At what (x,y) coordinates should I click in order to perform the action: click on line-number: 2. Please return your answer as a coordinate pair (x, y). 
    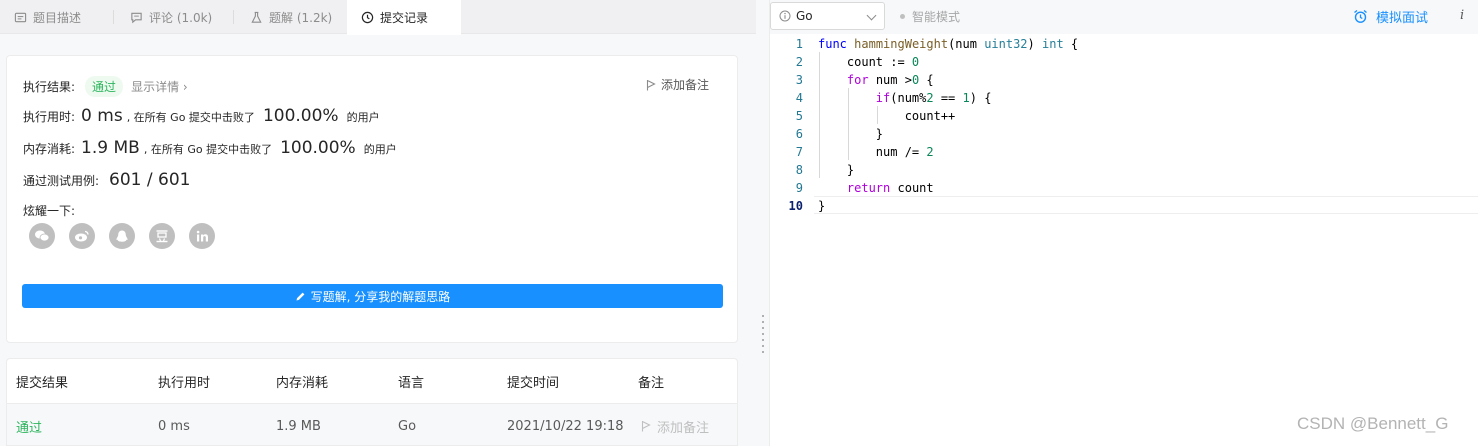
    Looking at the image, I should click on (799, 62).